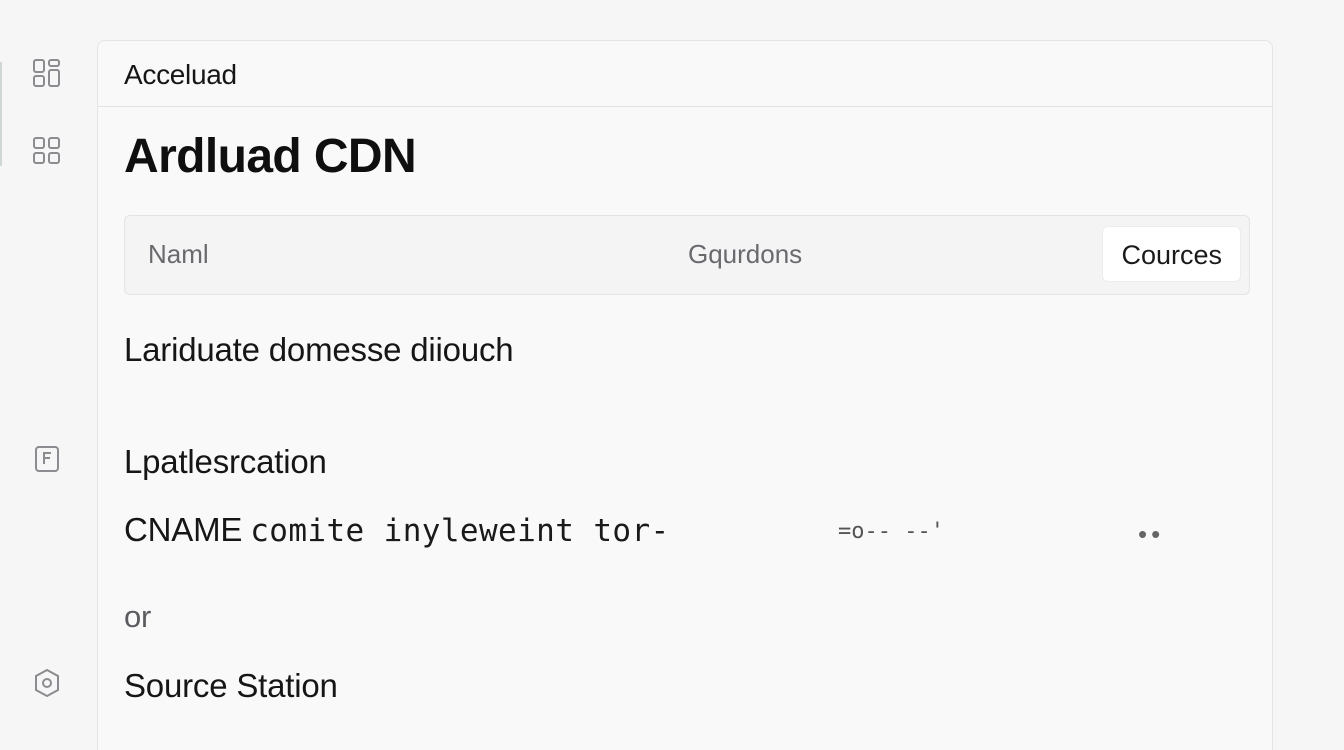  Describe the element at coordinates (1151, 534) in the screenshot. I see `more-options-icon: ••` at that location.